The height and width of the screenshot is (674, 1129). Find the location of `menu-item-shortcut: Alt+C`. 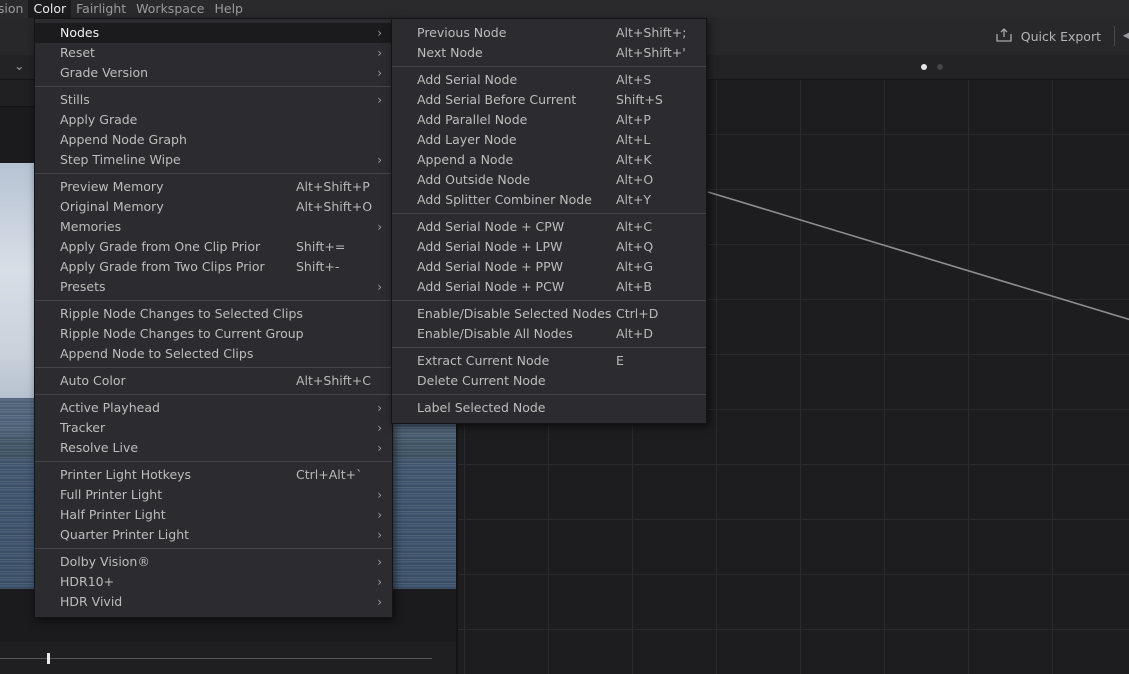

menu-item-shortcut: Alt+C is located at coordinates (634, 226).